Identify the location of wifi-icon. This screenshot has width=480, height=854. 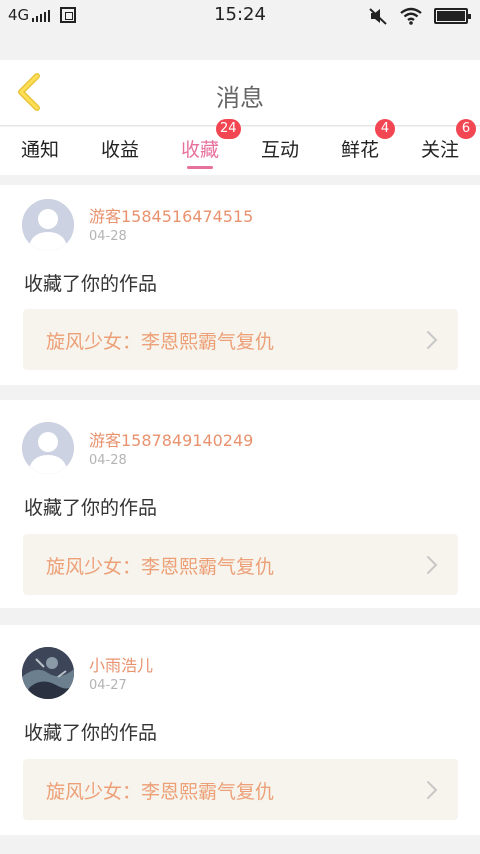
(411, 16).